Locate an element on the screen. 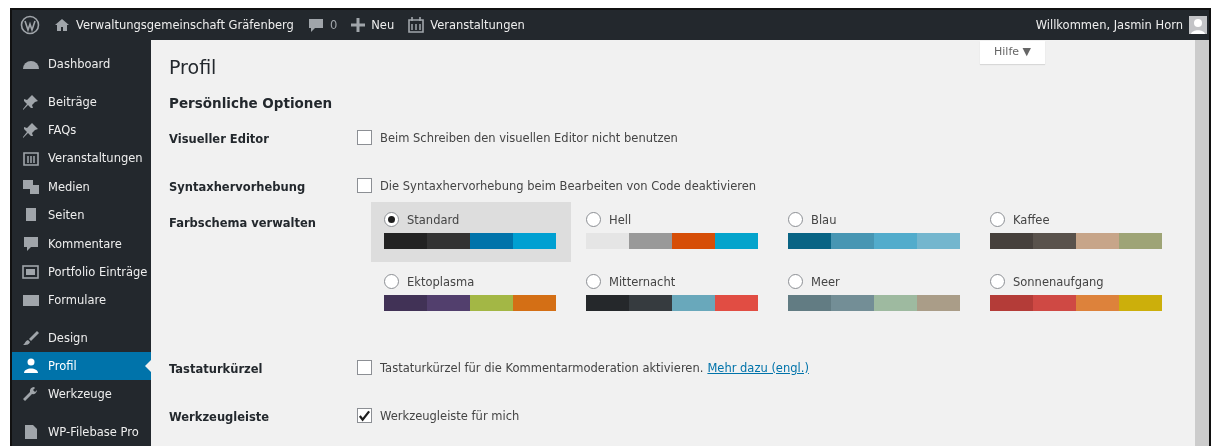  sidebar-item: Kommentare is located at coordinates (81, 243).